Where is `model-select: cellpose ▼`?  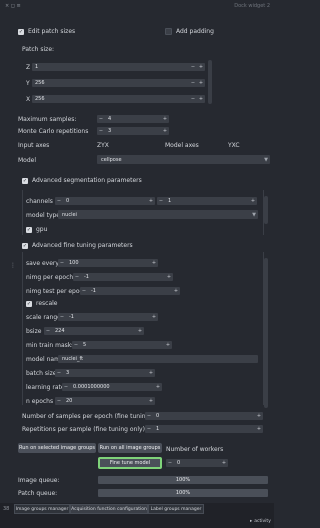 model-select: cellpose ▼ is located at coordinates (183, 159).